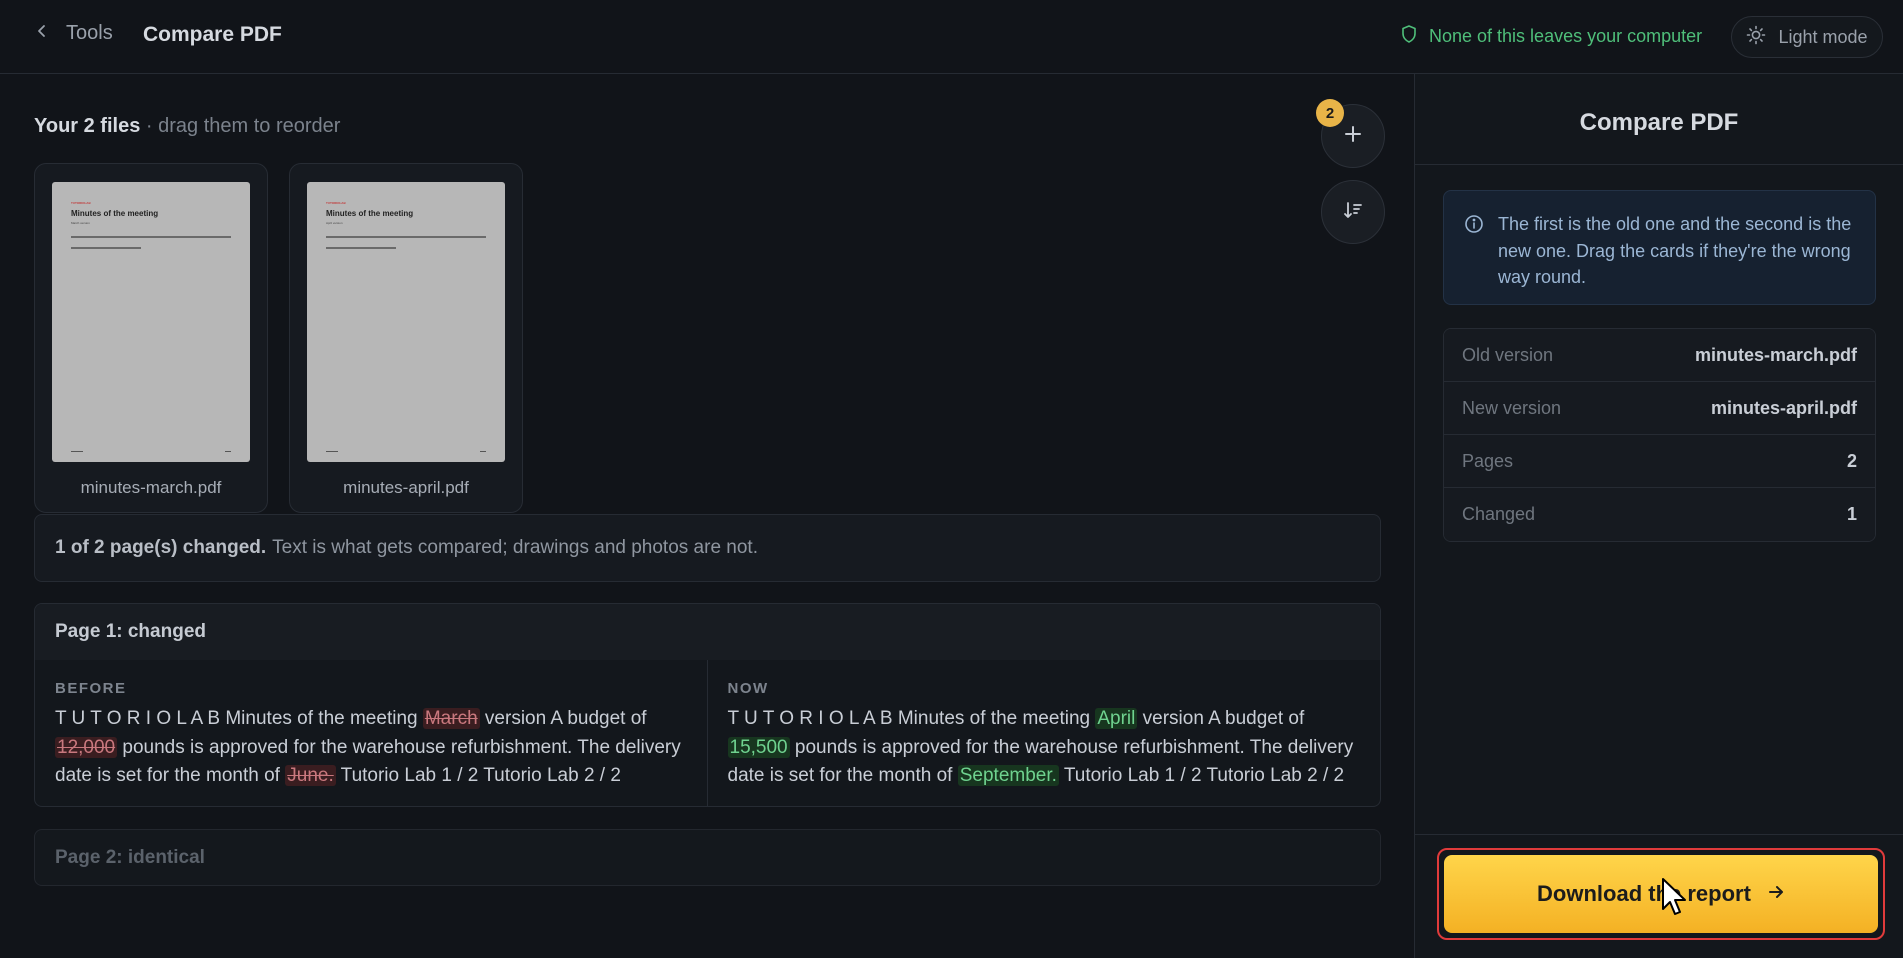  I want to click on mouse-pointer-icon, so click(1675, 897).